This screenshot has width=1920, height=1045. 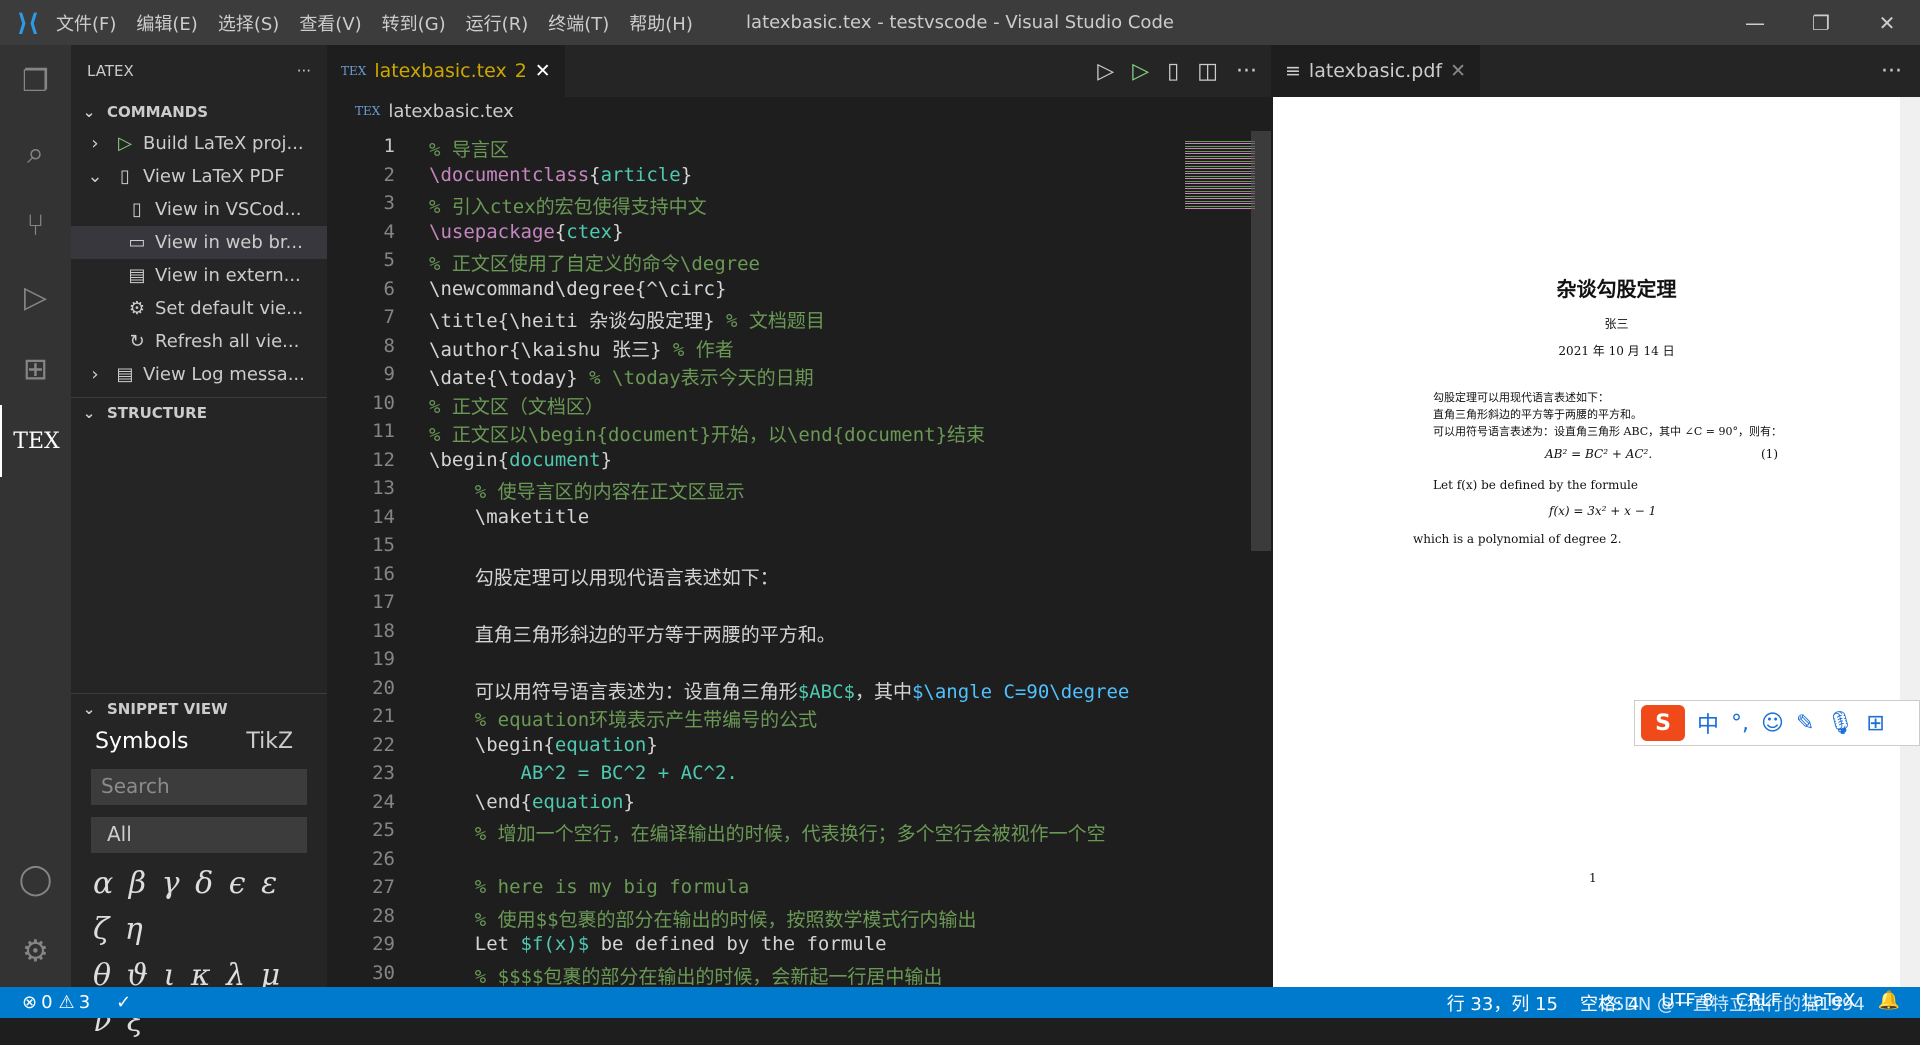 What do you see at coordinates (1173, 71) in the screenshot?
I see `view-pdf-icon: ▯` at bounding box center [1173, 71].